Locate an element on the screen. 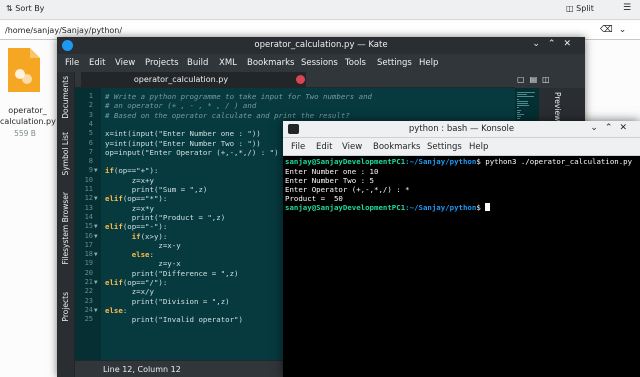 The height and width of the screenshot is (377, 640). tab-operator-calculation: operator_calculation.py is located at coordinates (193, 80).